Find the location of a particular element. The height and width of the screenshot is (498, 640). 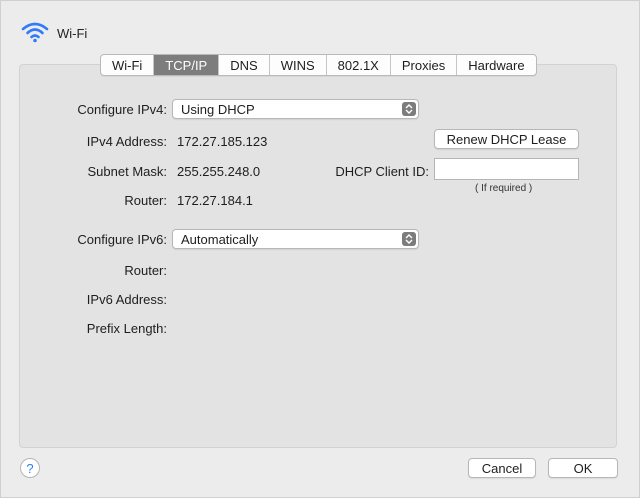

subnet-mask-value: 255.255.248.0 is located at coordinates (219, 171).